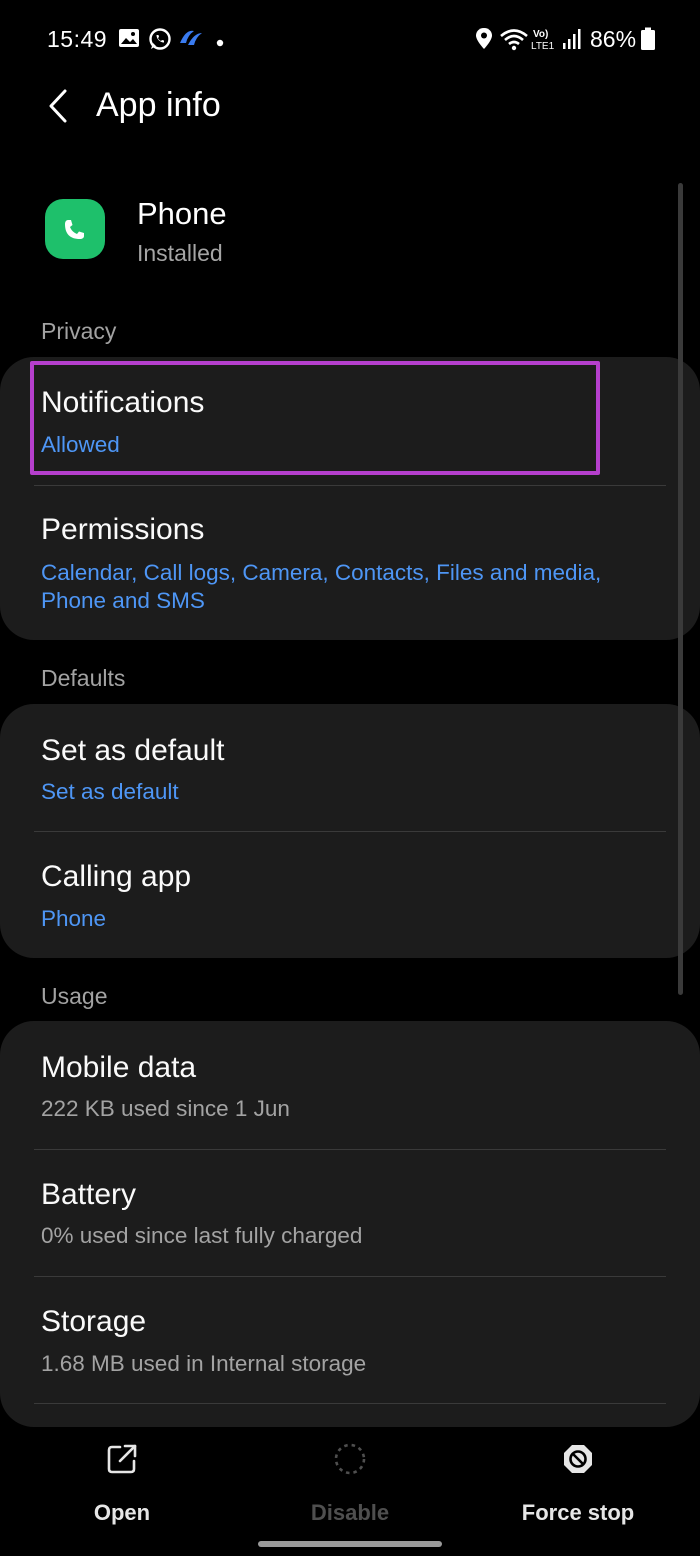  Describe the element at coordinates (350, 1403) in the screenshot. I see `divider` at that location.